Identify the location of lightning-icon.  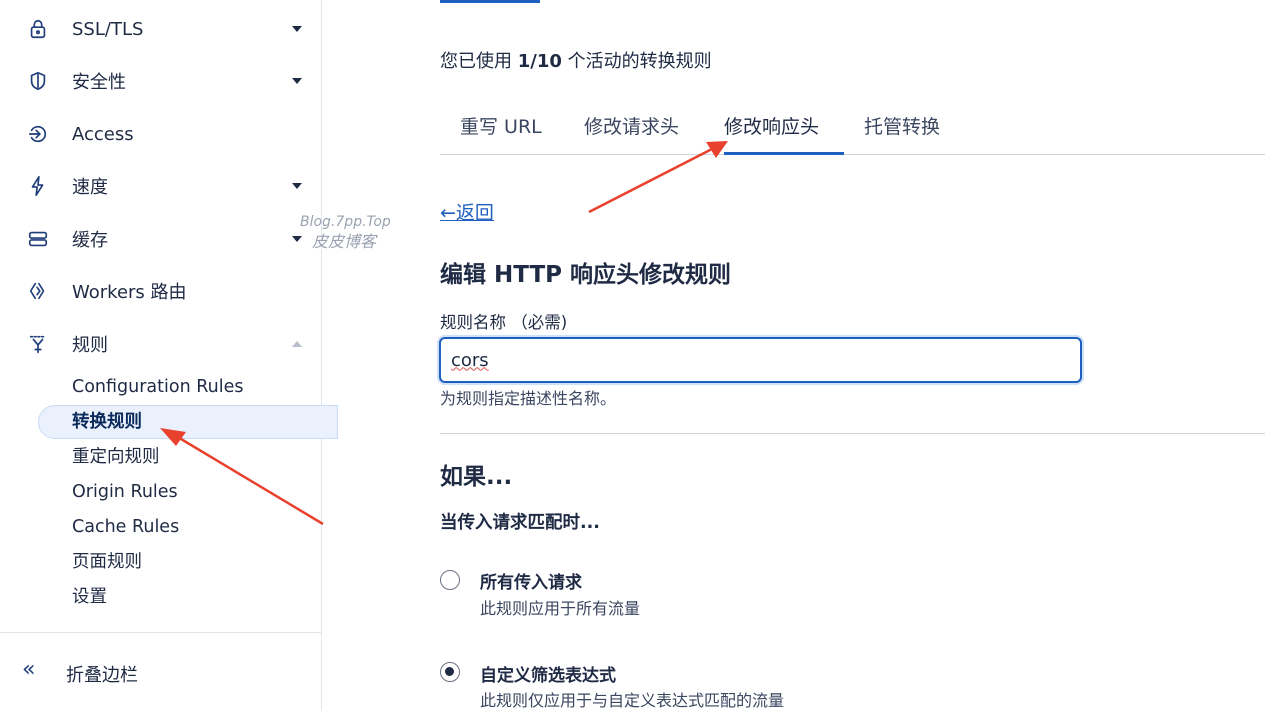
(38, 186).